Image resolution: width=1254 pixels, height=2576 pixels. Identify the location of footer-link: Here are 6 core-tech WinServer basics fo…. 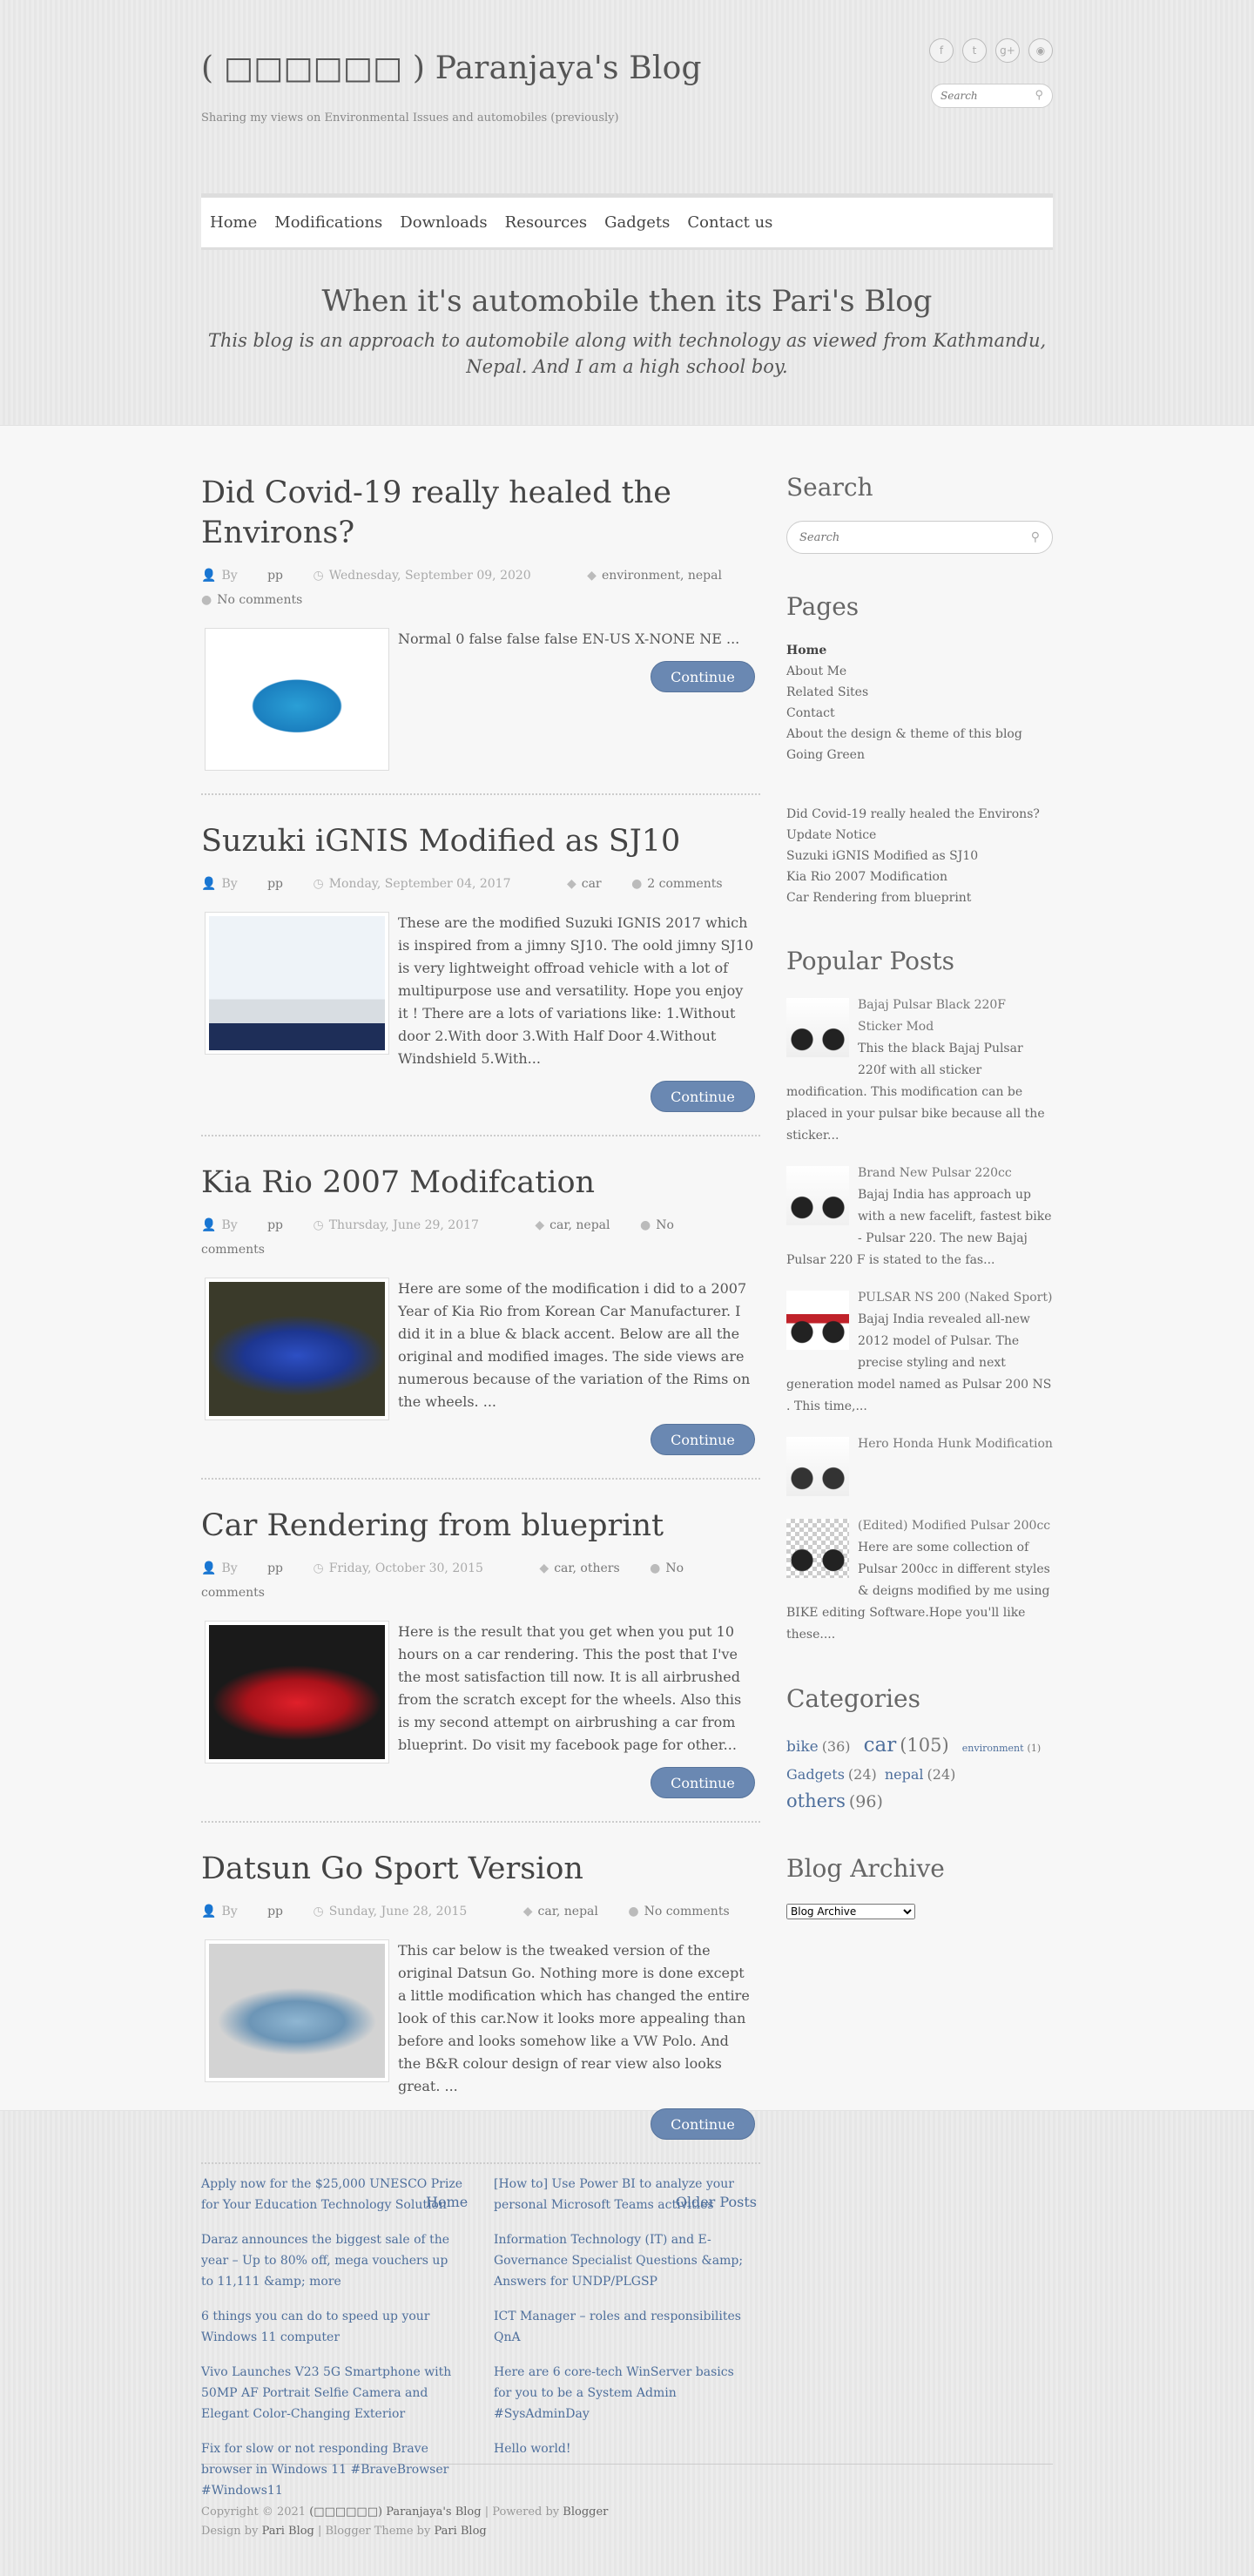
(624, 2393).